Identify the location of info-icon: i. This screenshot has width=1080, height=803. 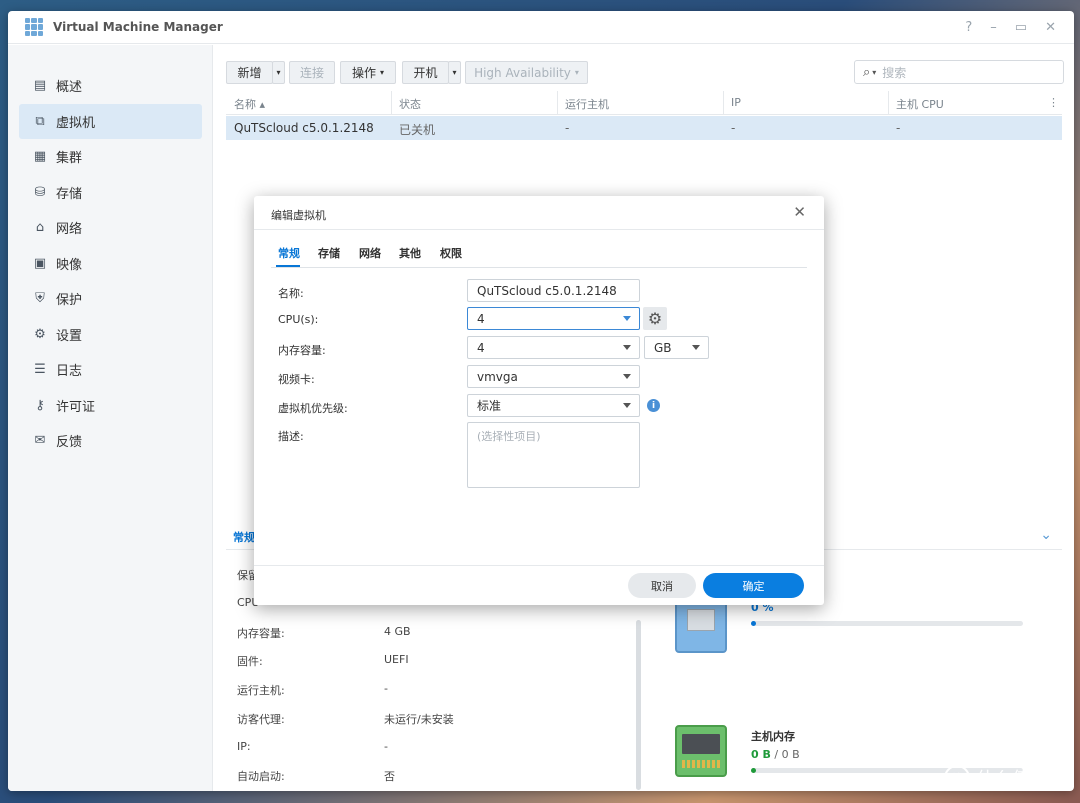
(653, 405).